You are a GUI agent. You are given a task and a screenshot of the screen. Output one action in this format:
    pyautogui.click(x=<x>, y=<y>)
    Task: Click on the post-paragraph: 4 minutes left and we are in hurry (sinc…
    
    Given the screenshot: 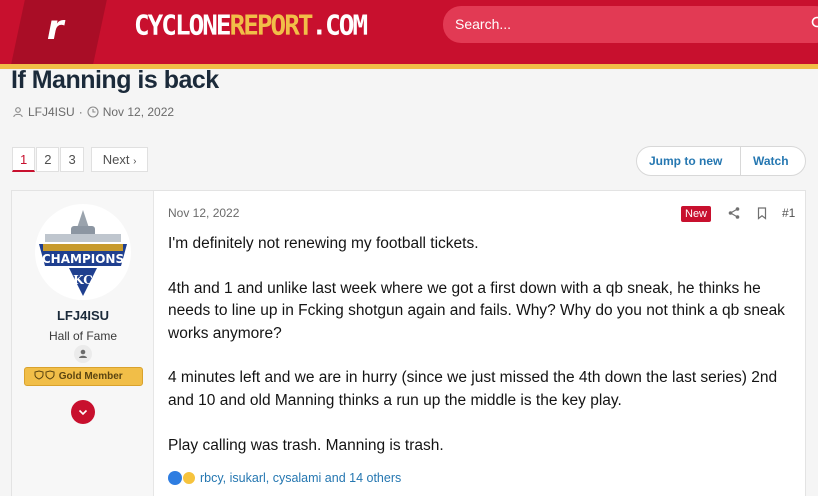 What is the action you would take?
    pyautogui.click(x=473, y=389)
    